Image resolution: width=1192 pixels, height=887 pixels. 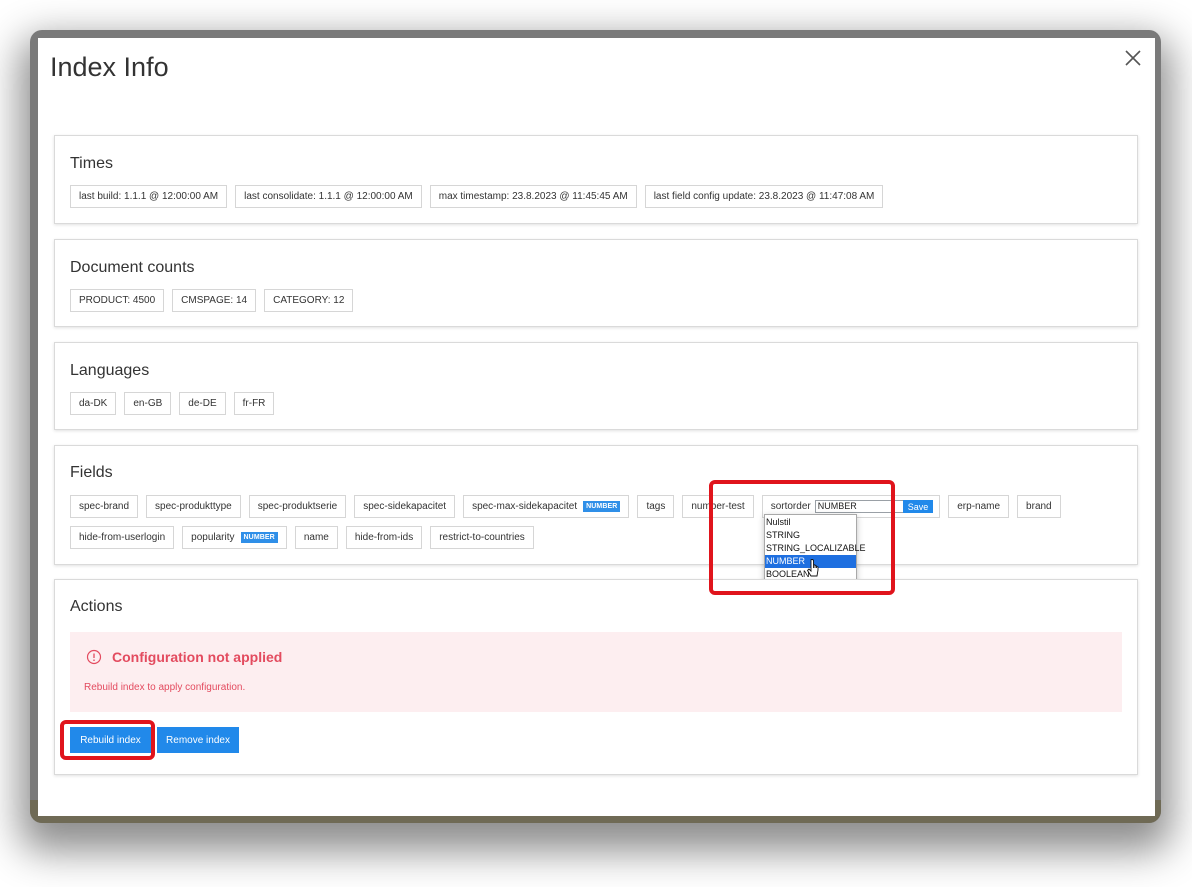 I want to click on field-chip: name, so click(x=316, y=537).